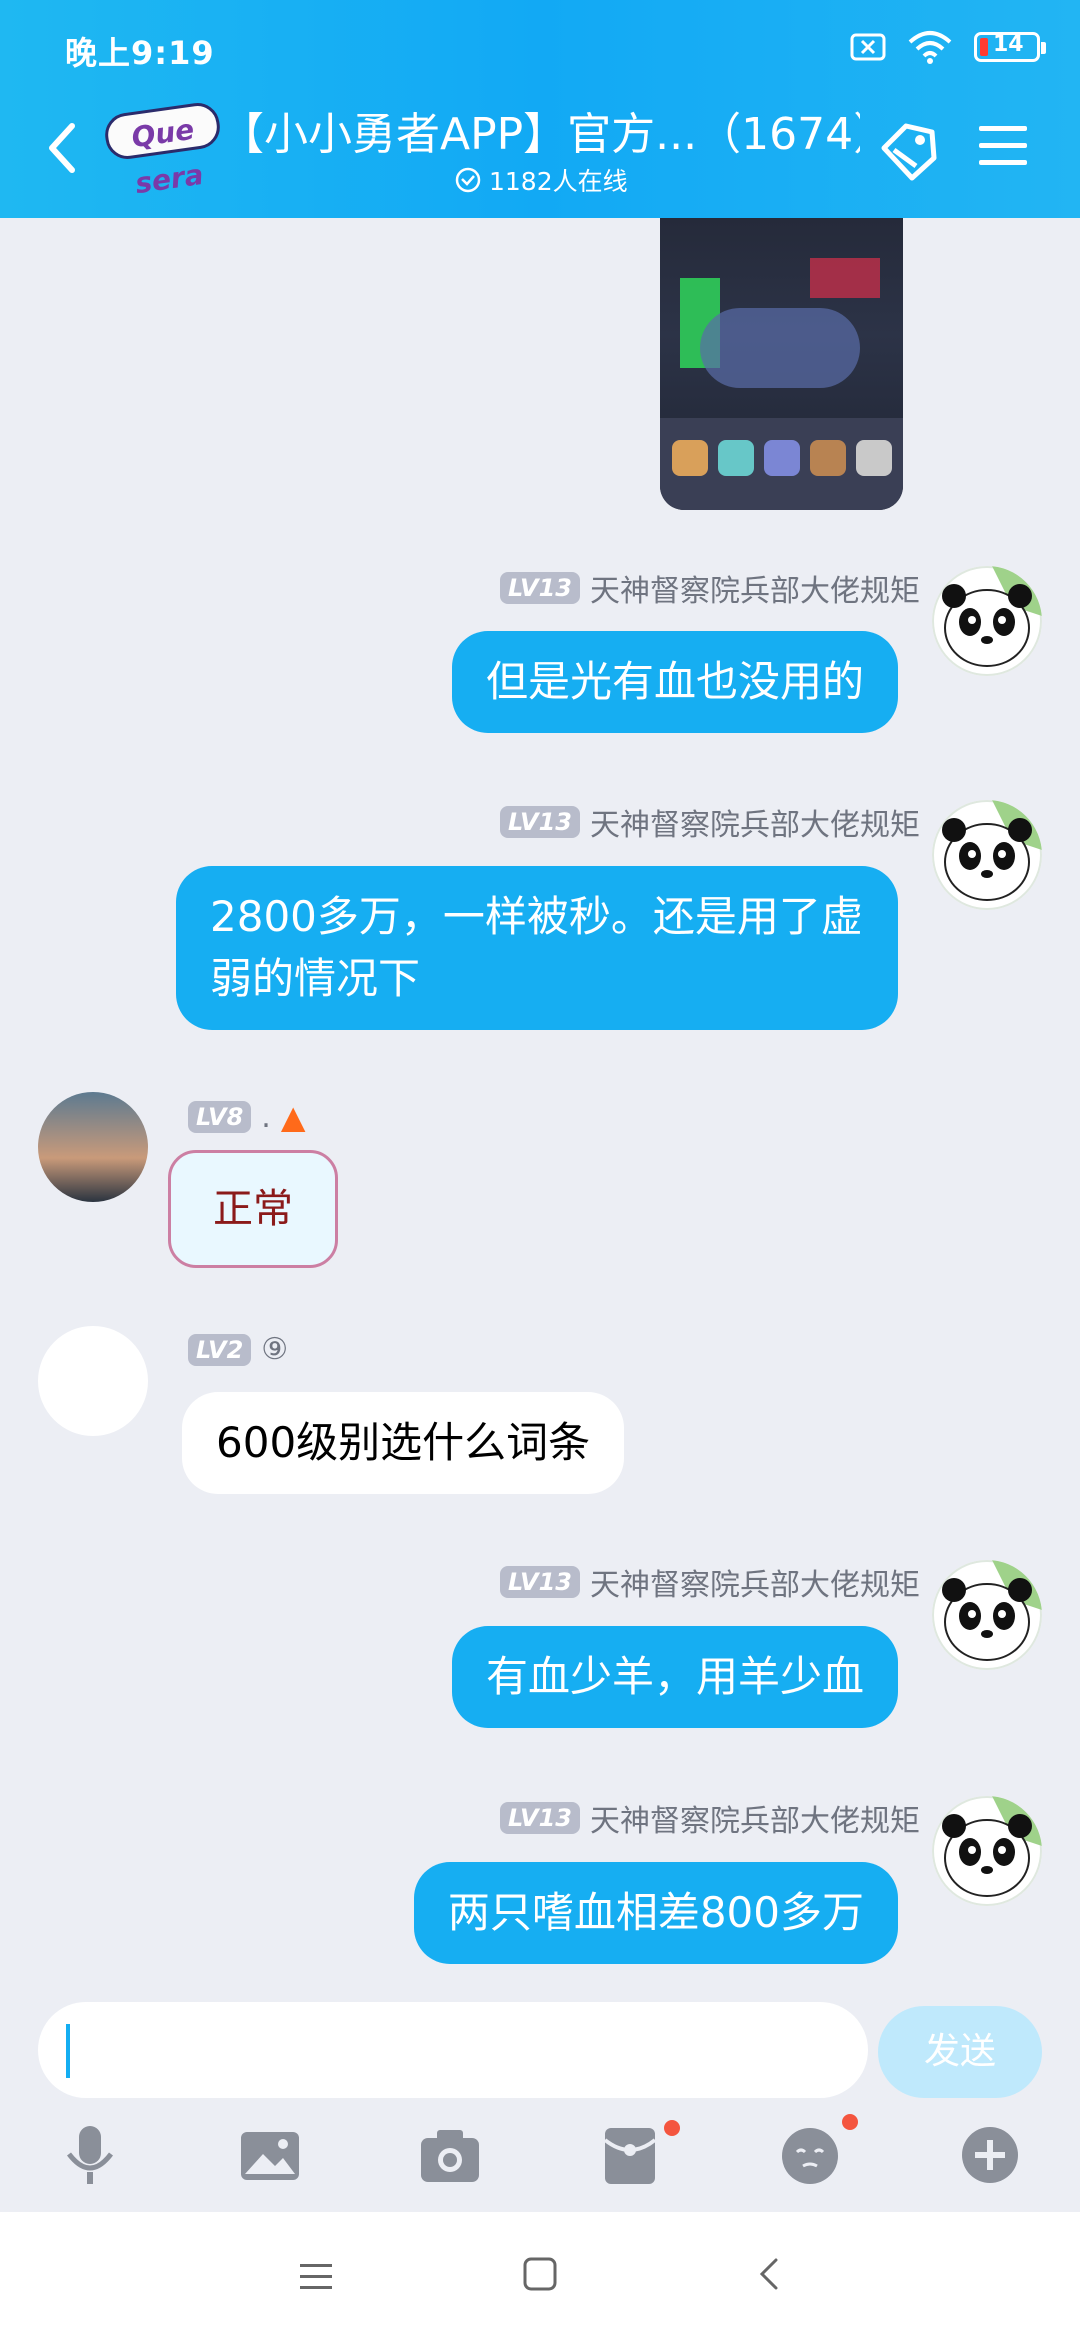 This screenshot has width=1080, height=2340. Describe the element at coordinates (270, 2155) in the screenshot. I see `image-icon` at that location.